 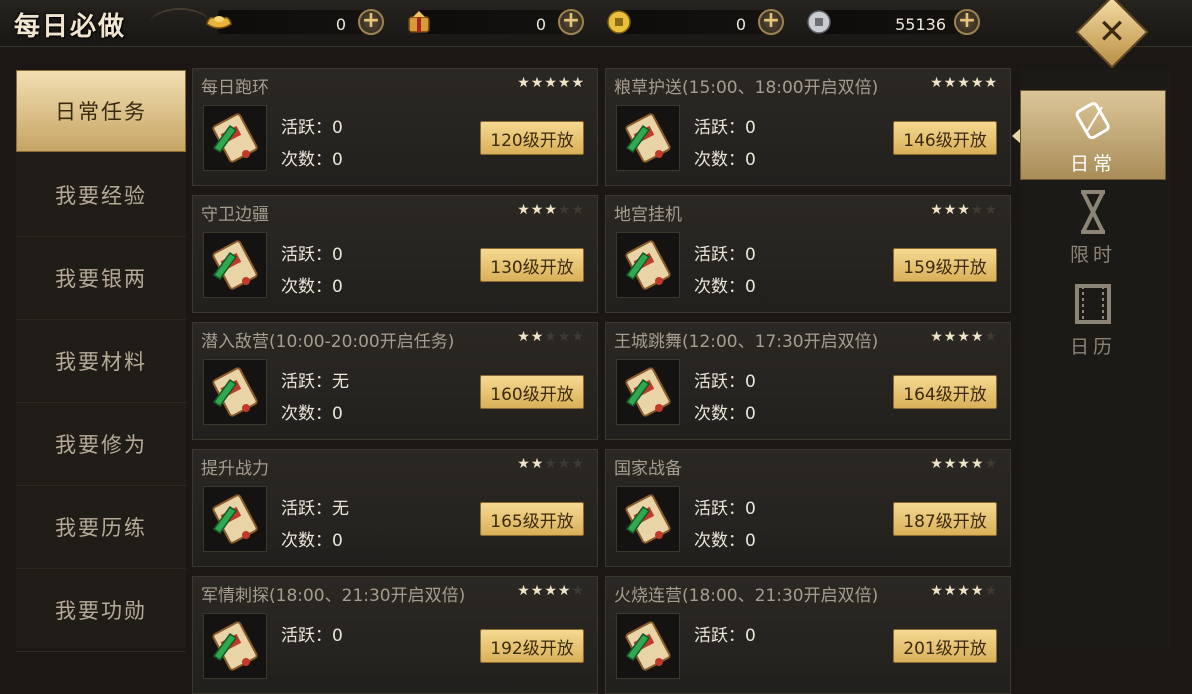 What do you see at coordinates (945, 138) in the screenshot?
I see `unlock-level-button: 146级开放` at bounding box center [945, 138].